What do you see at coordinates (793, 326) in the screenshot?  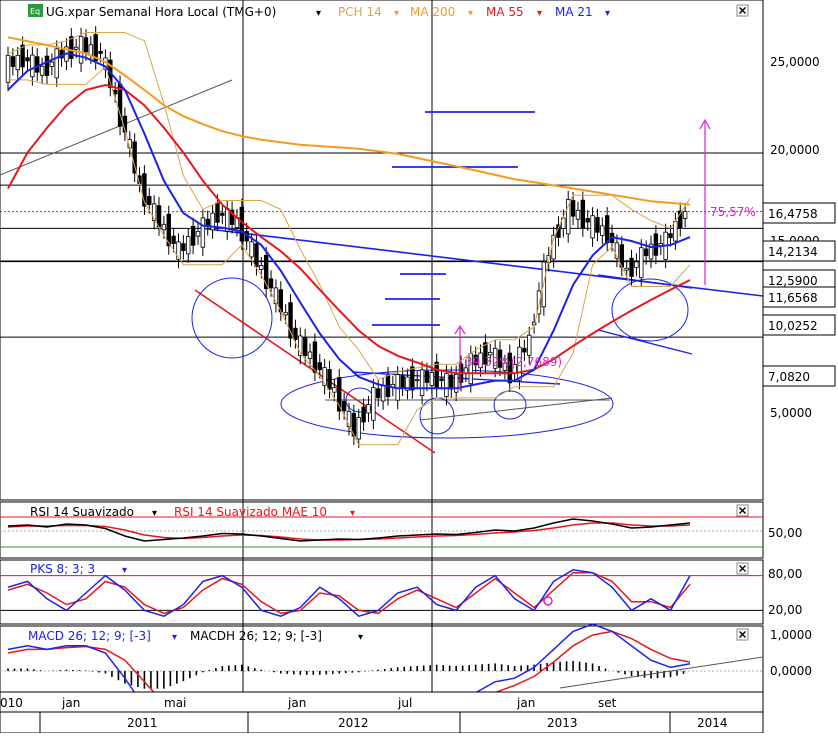 I see `price-box-label: 10,0252` at bounding box center [793, 326].